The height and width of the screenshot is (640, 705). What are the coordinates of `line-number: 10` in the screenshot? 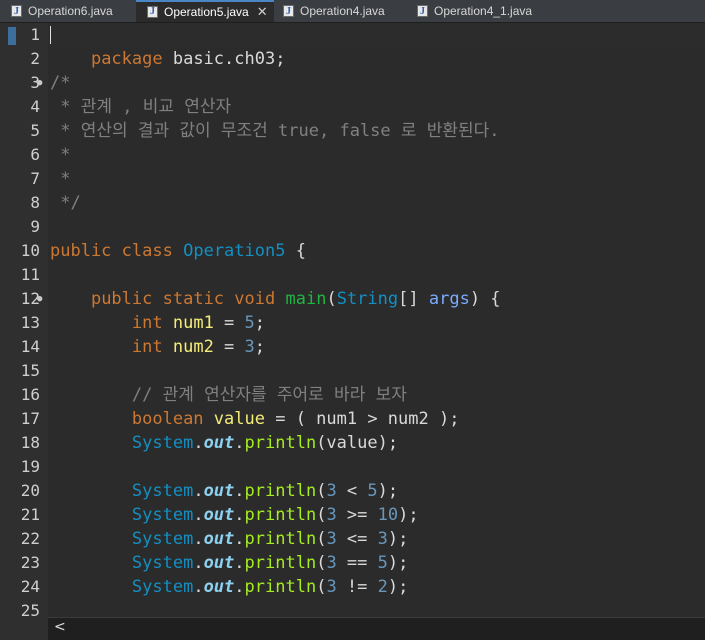 It's located at (30, 250).